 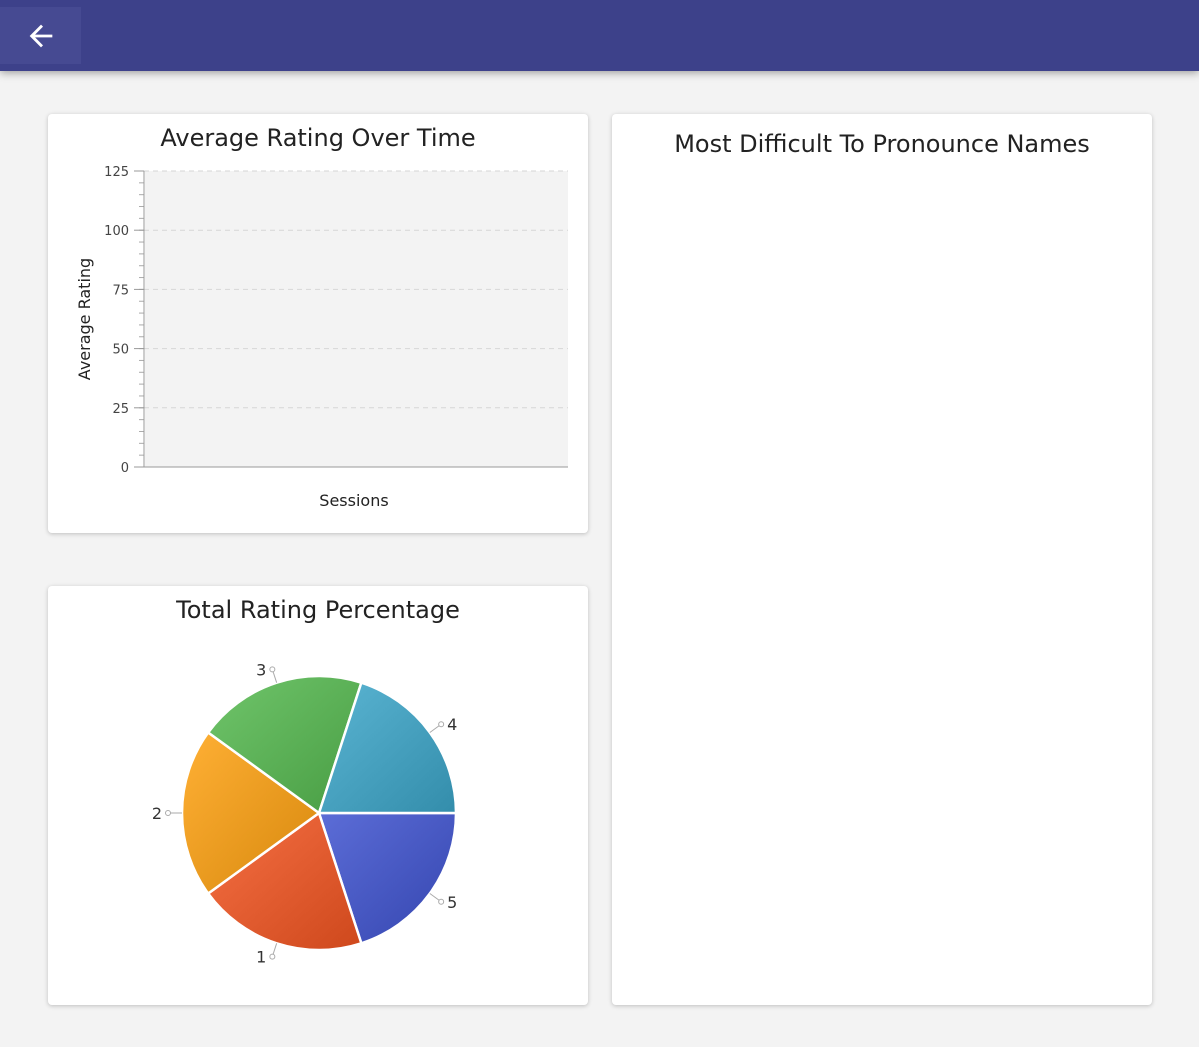 I want to click on arrow-left-icon, so click(x=40, y=35).